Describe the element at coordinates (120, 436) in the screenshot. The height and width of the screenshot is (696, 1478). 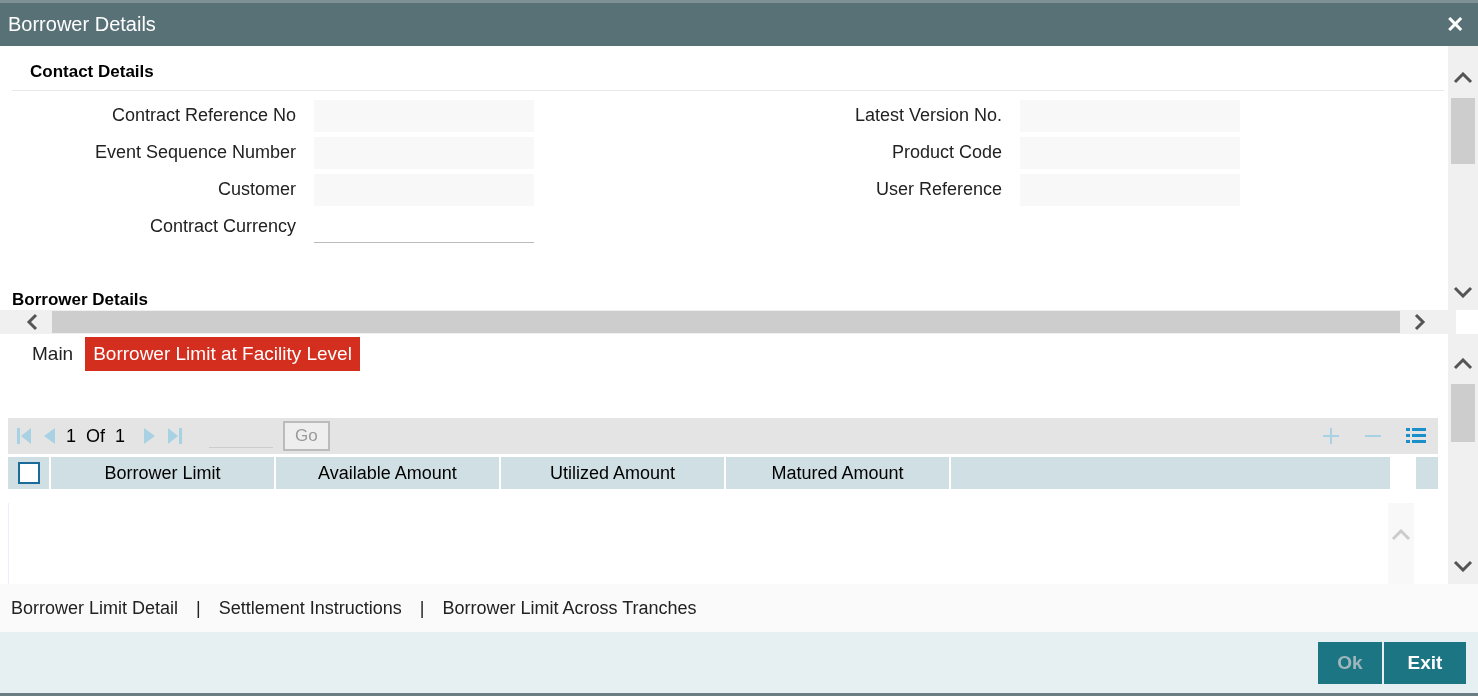
I see `page-total: 1` at that location.